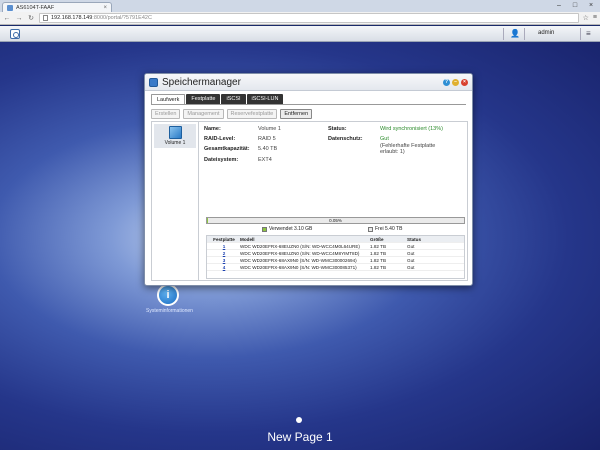 This screenshot has height=450, width=600. What do you see at coordinates (19, 18) in the screenshot?
I see `forward-icon: →` at bounding box center [19, 18].